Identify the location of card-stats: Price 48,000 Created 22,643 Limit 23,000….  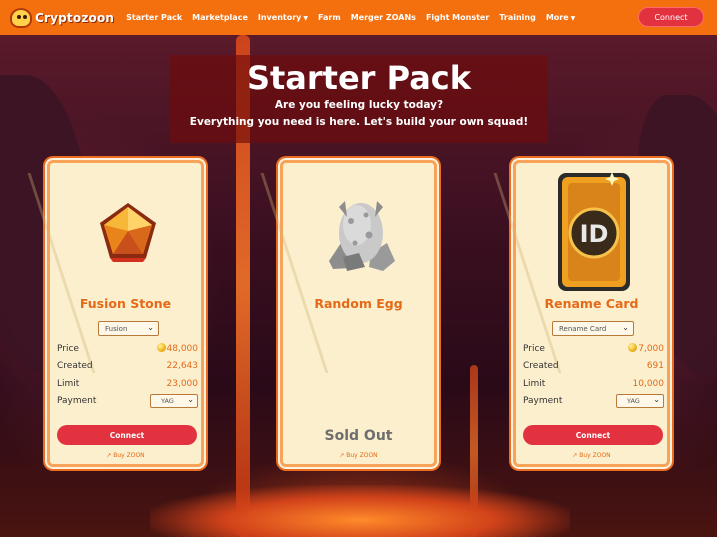
(127, 375).